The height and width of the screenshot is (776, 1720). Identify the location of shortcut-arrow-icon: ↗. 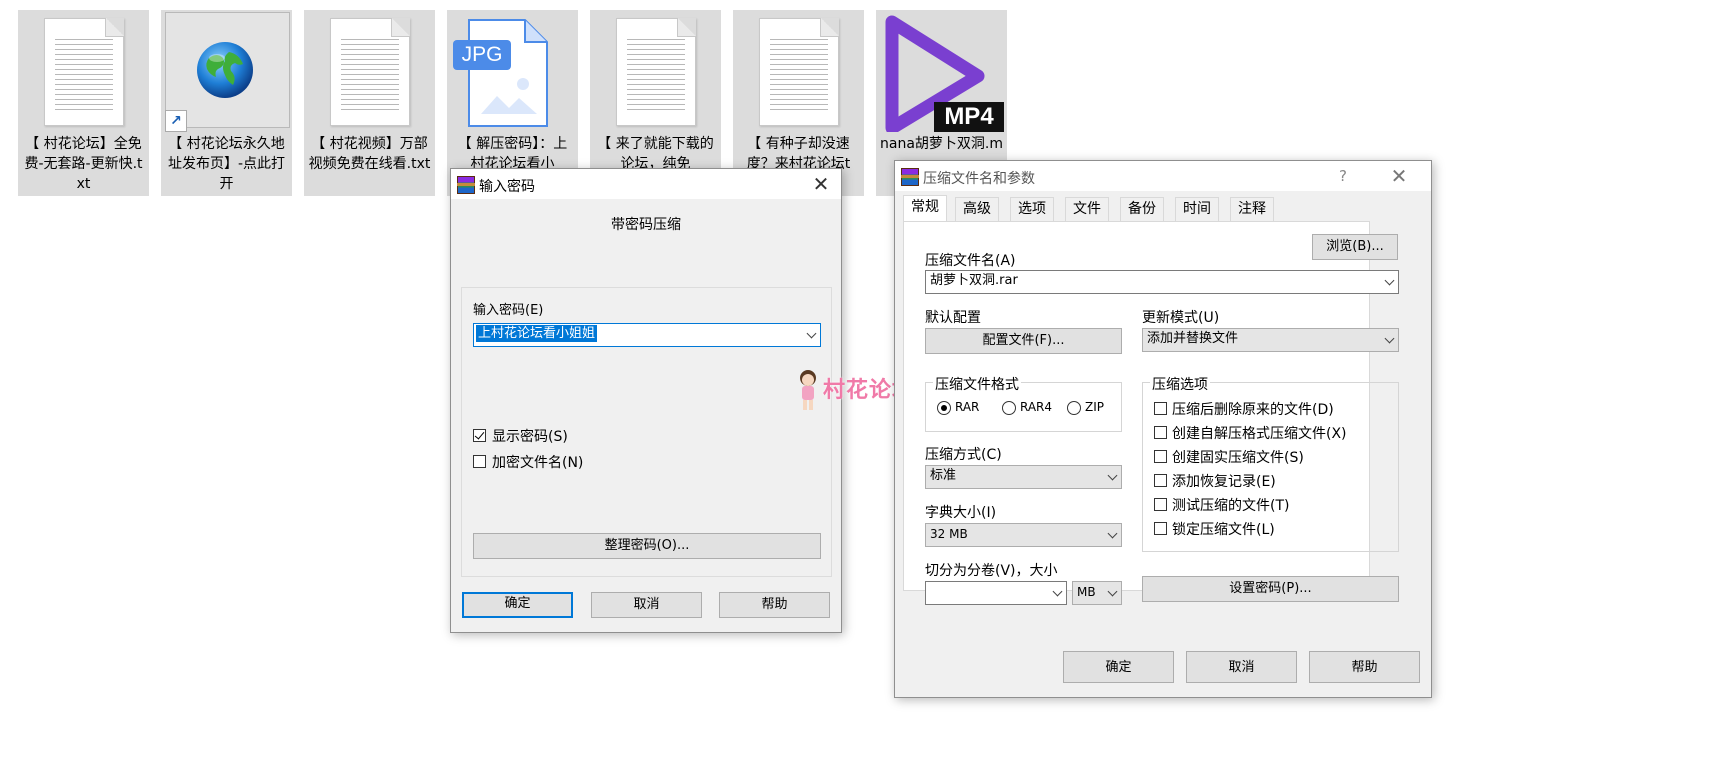
(176, 121).